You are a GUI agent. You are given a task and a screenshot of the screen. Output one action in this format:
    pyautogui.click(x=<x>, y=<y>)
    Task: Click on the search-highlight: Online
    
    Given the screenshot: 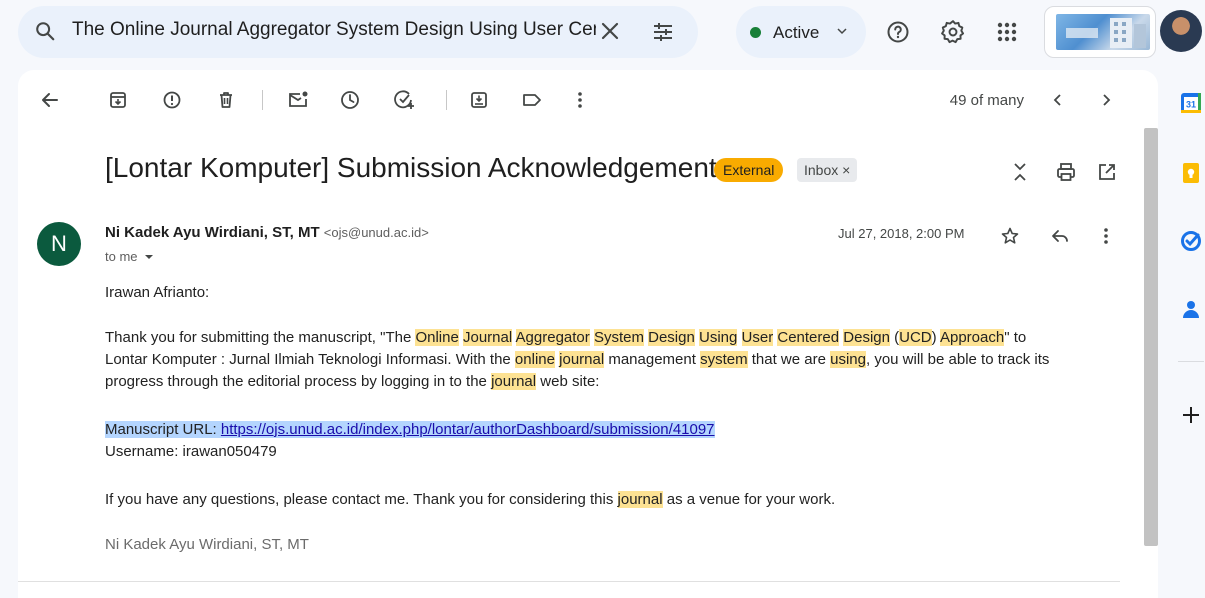 What is the action you would take?
    pyautogui.click(x=437, y=337)
    